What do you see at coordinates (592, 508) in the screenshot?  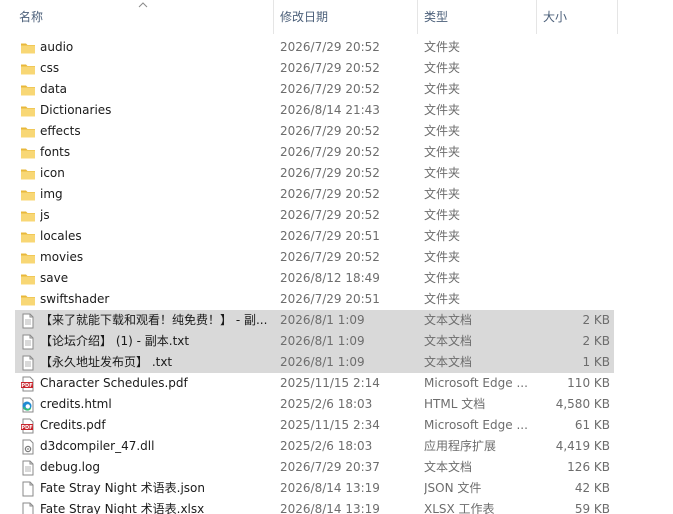 I see `file-size: 59 KB` at bounding box center [592, 508].